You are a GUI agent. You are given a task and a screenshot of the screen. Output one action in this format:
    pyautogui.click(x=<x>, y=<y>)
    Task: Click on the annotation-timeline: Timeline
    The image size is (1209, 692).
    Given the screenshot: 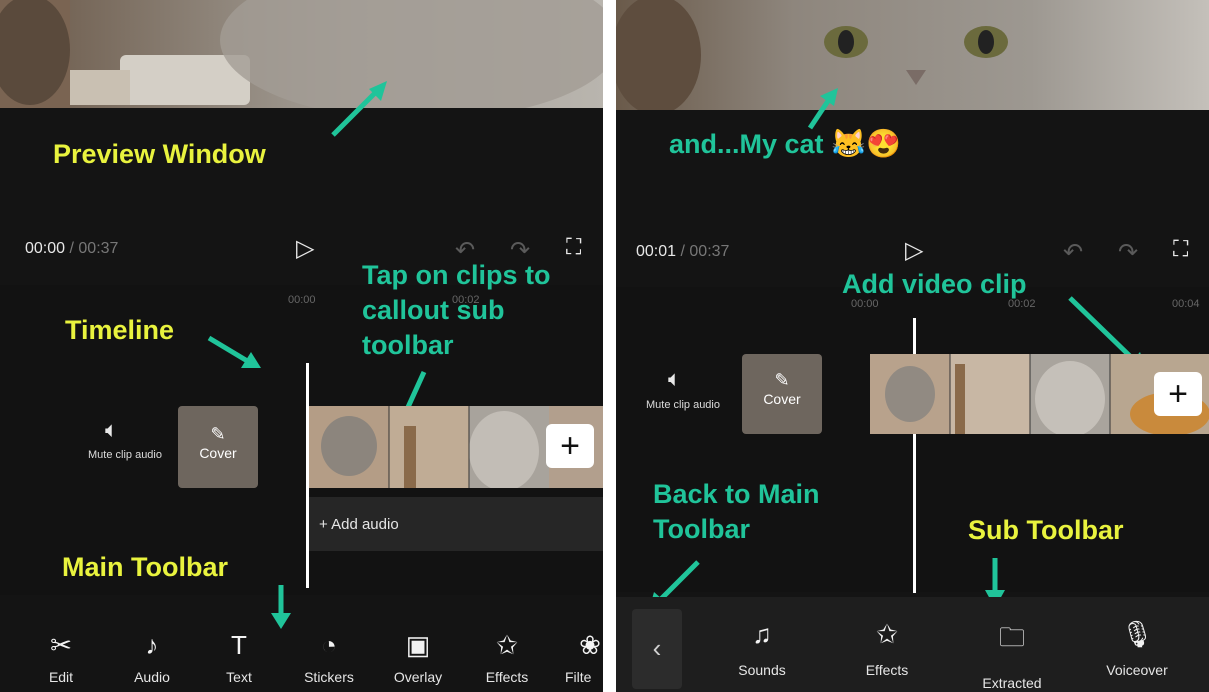 What is the action you would take?
    pyautogui.click(x=120, y=330)
    